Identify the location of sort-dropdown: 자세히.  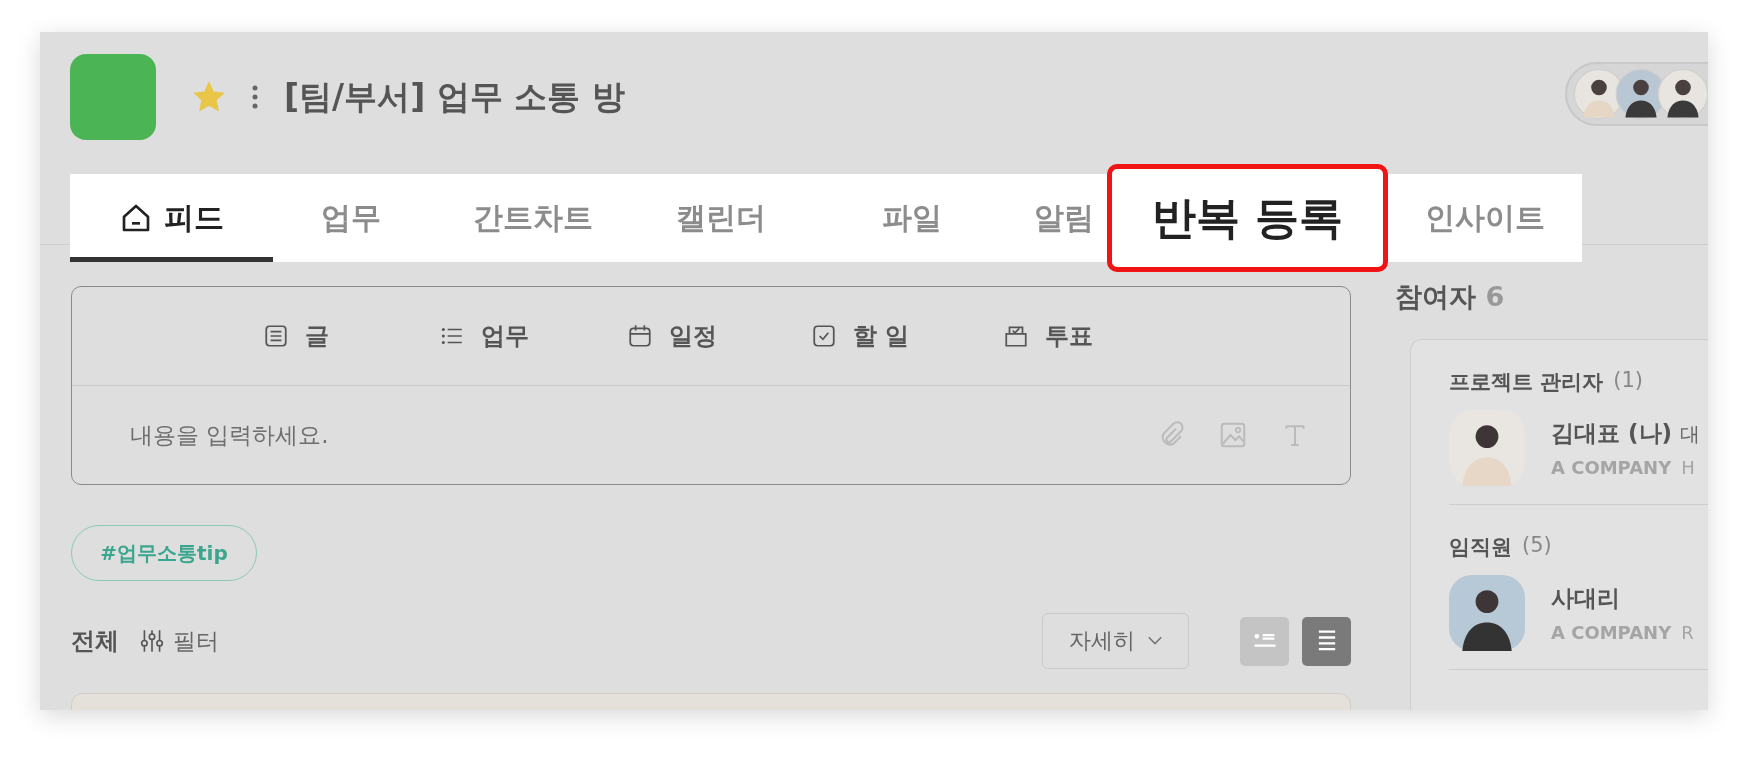
(1115, 641).